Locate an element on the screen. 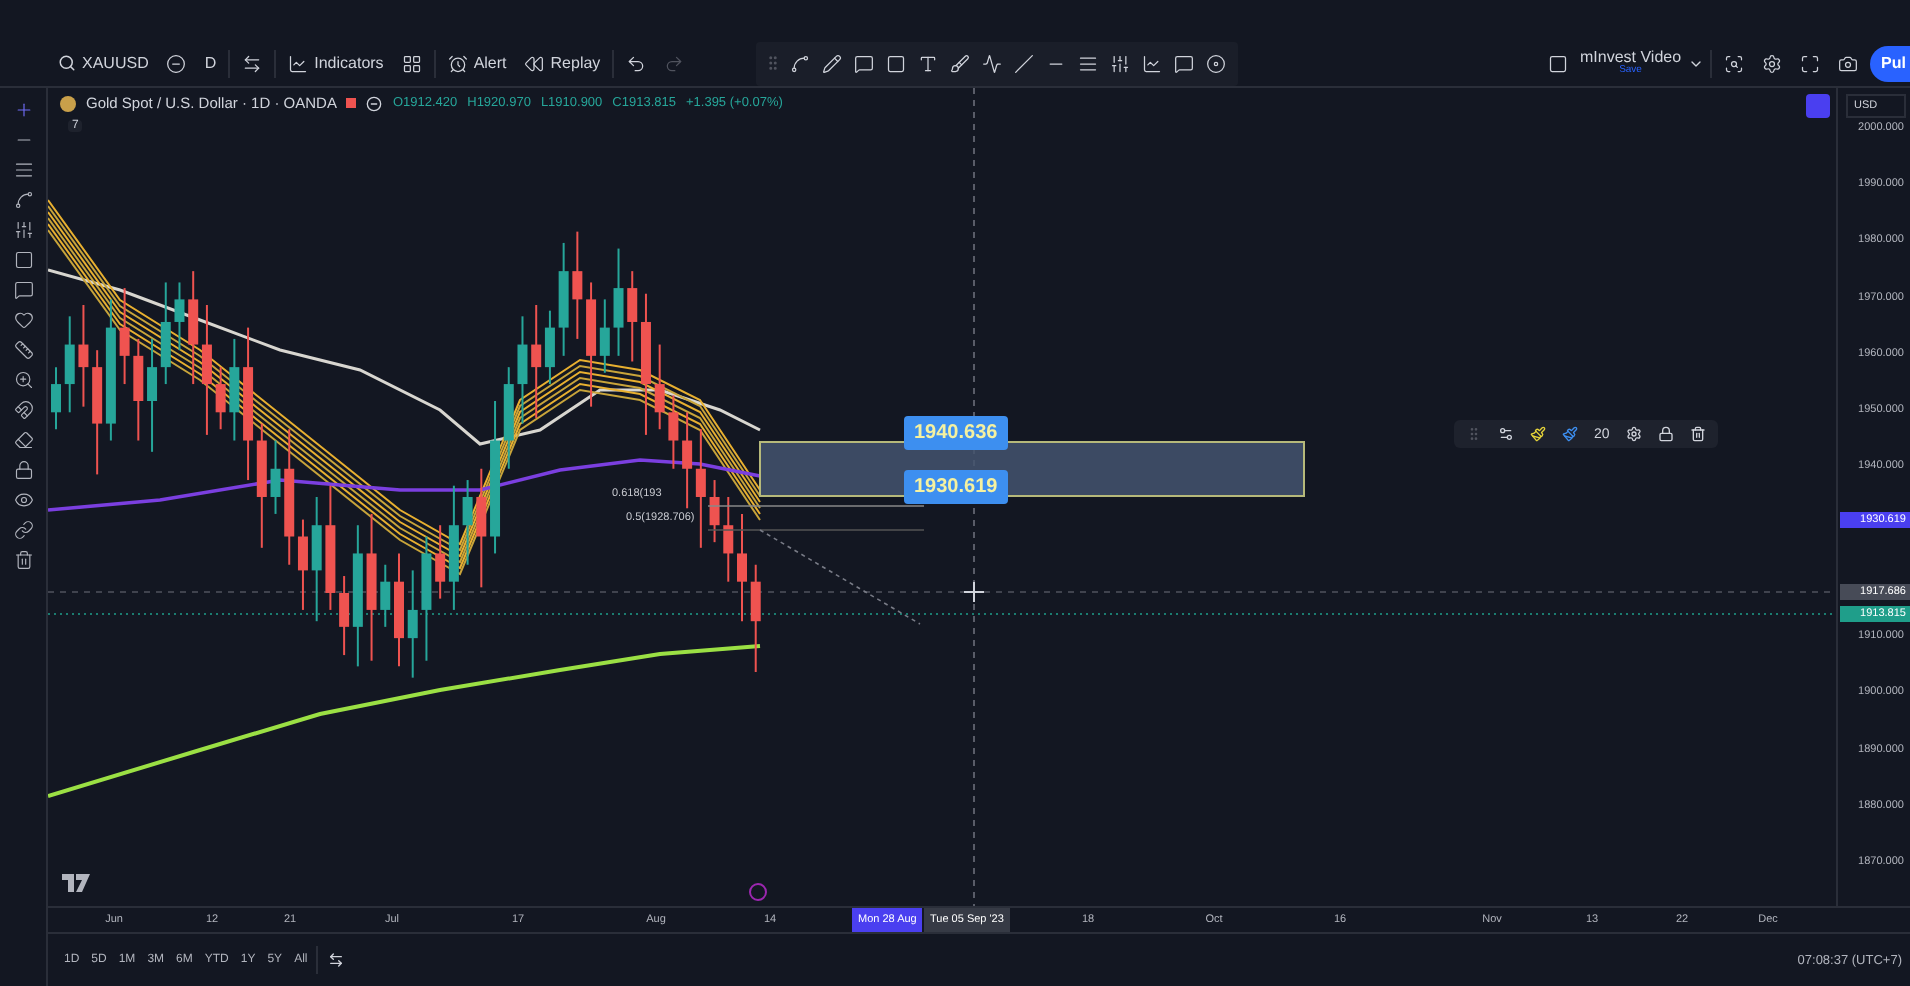 This screenshot has height=986, width=1910. eye-icon is located at coordinates (23, 500).